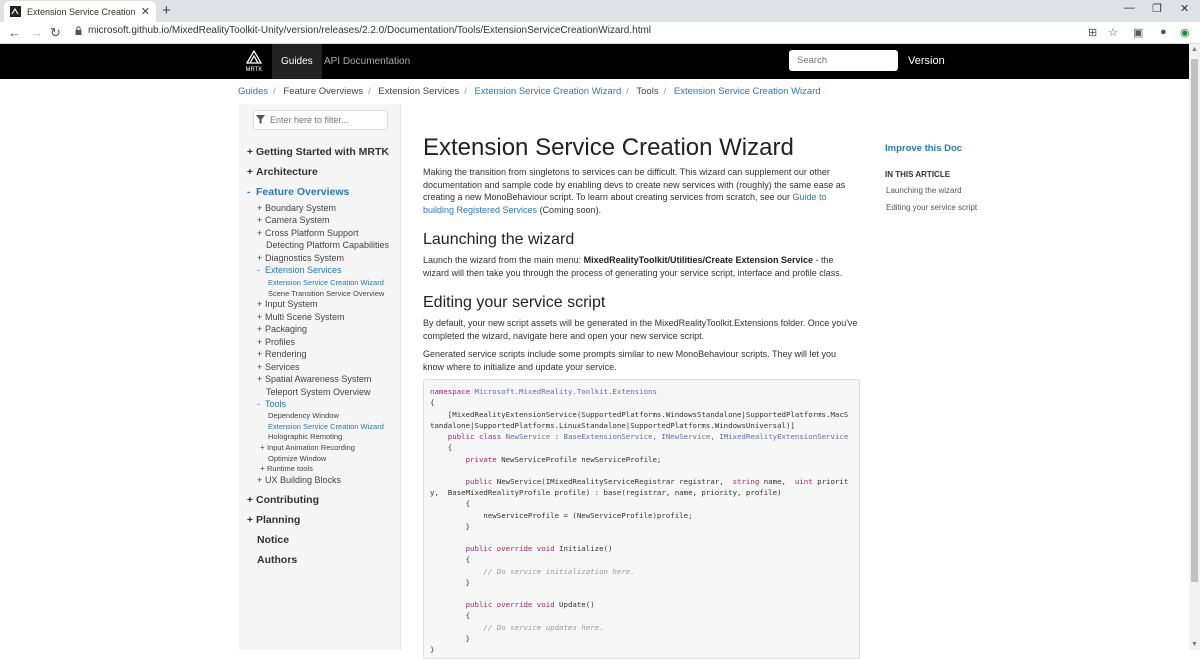 This screenshot has height=659, width=1200. What do you see at coordinates (318, 392) in the screenshot?
I see `toc-item-teleport: Teleport System Overview` at bounding box center [318, 392].